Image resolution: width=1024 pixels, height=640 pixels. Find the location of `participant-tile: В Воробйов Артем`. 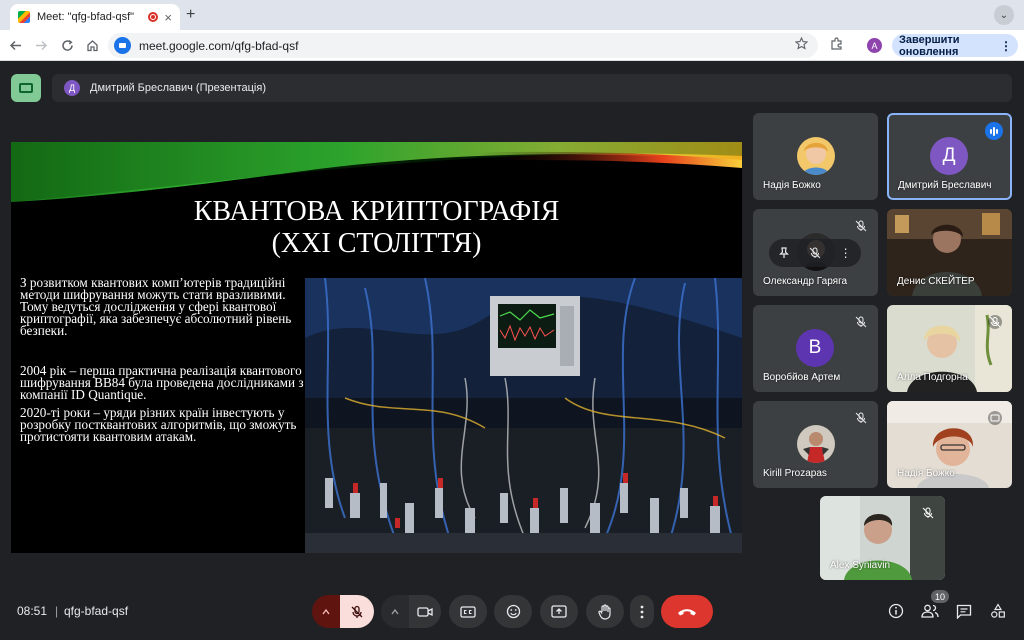

participant-tile: В Воробйов Артем is located at coordinates (815, 348).